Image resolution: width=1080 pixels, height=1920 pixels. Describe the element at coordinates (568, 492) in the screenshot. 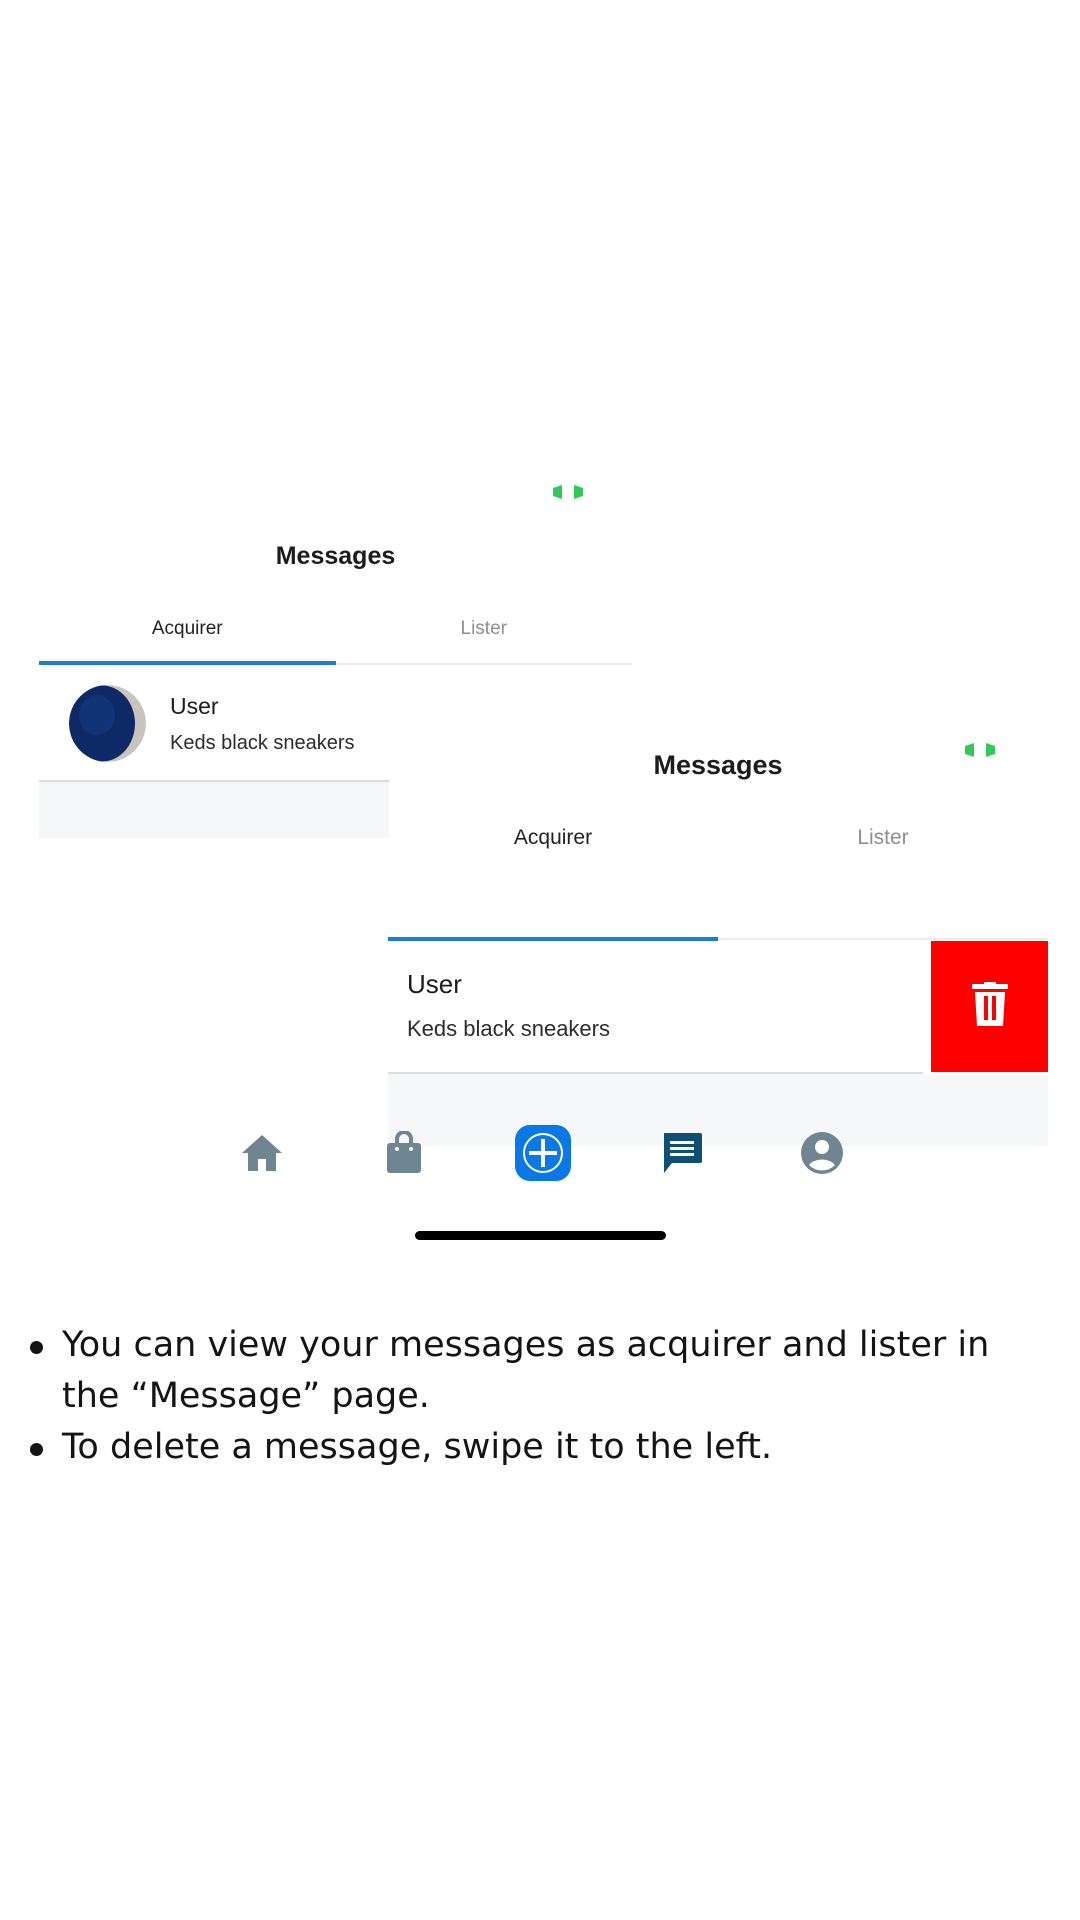

I see `camera-indicator-icon` at that location.